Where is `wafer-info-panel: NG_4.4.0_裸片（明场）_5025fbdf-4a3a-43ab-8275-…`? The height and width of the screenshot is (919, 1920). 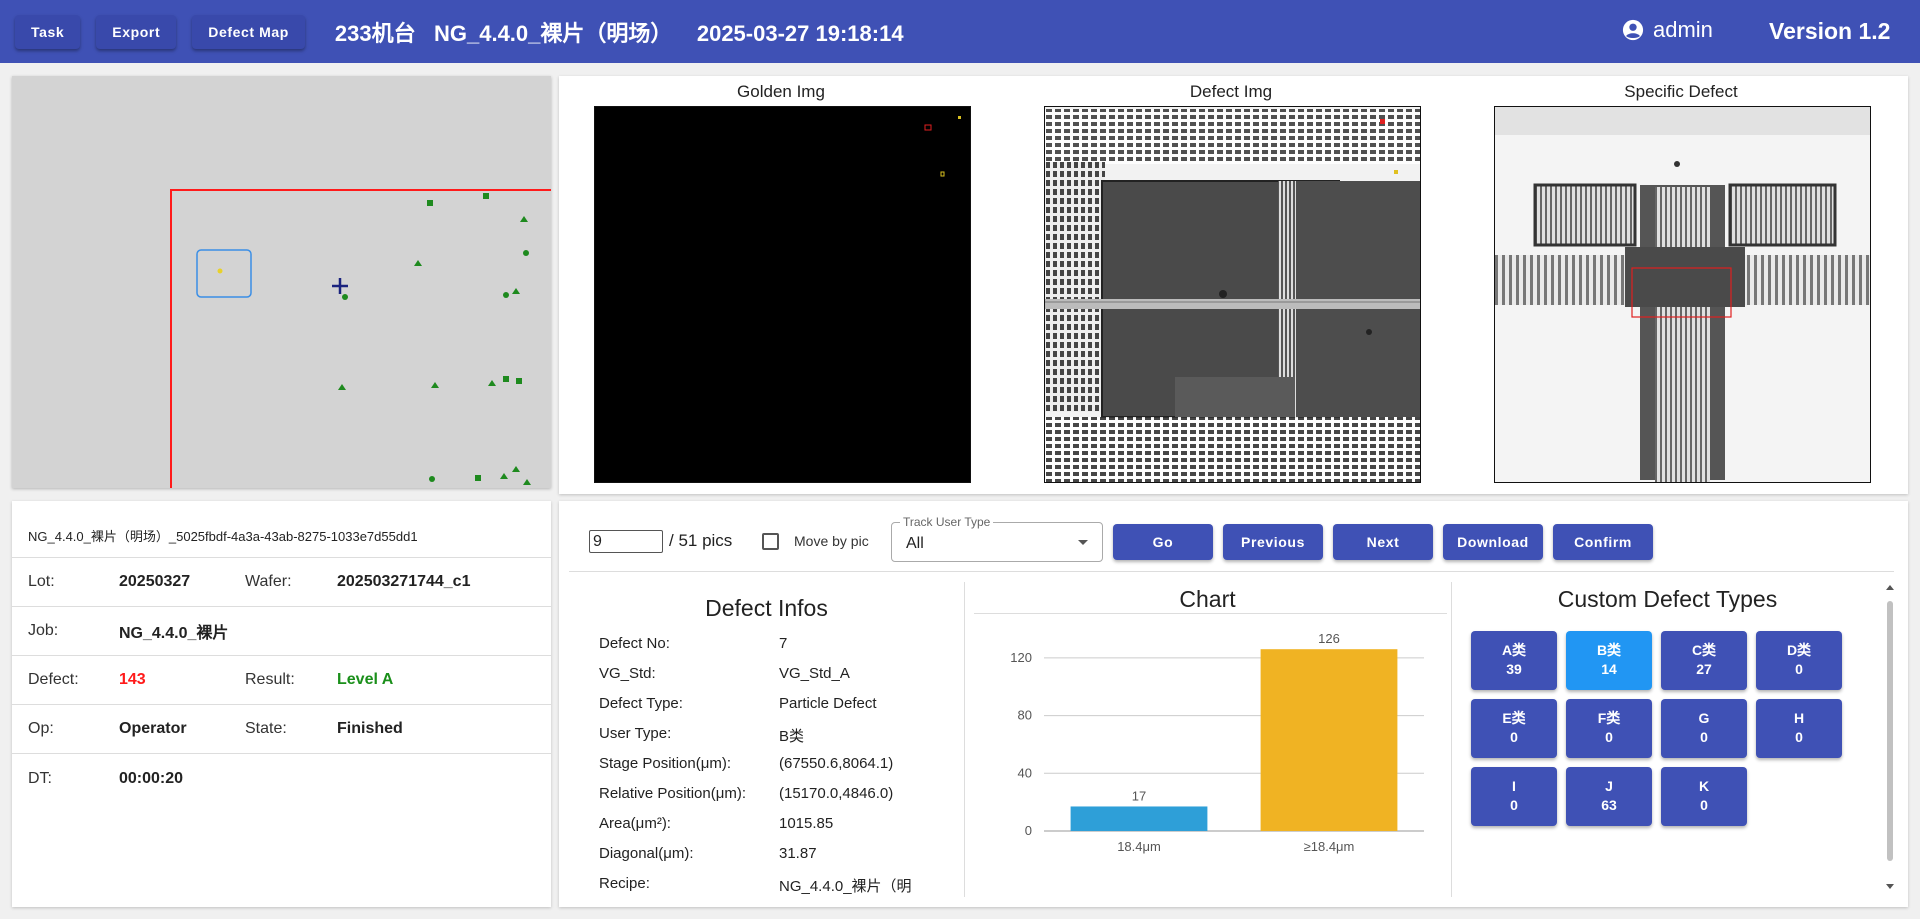 wafer-info-panel: NG_4.4.0_裸片（明场）_5025fbdf-4a3a-43ab-8275-… is located at coordinates (281, 704).